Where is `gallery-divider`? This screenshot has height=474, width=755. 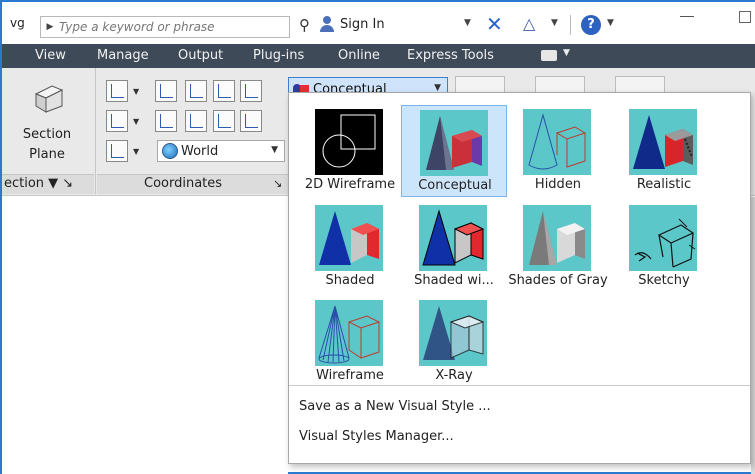 gallery-divider is located at coordinates (519, 385).